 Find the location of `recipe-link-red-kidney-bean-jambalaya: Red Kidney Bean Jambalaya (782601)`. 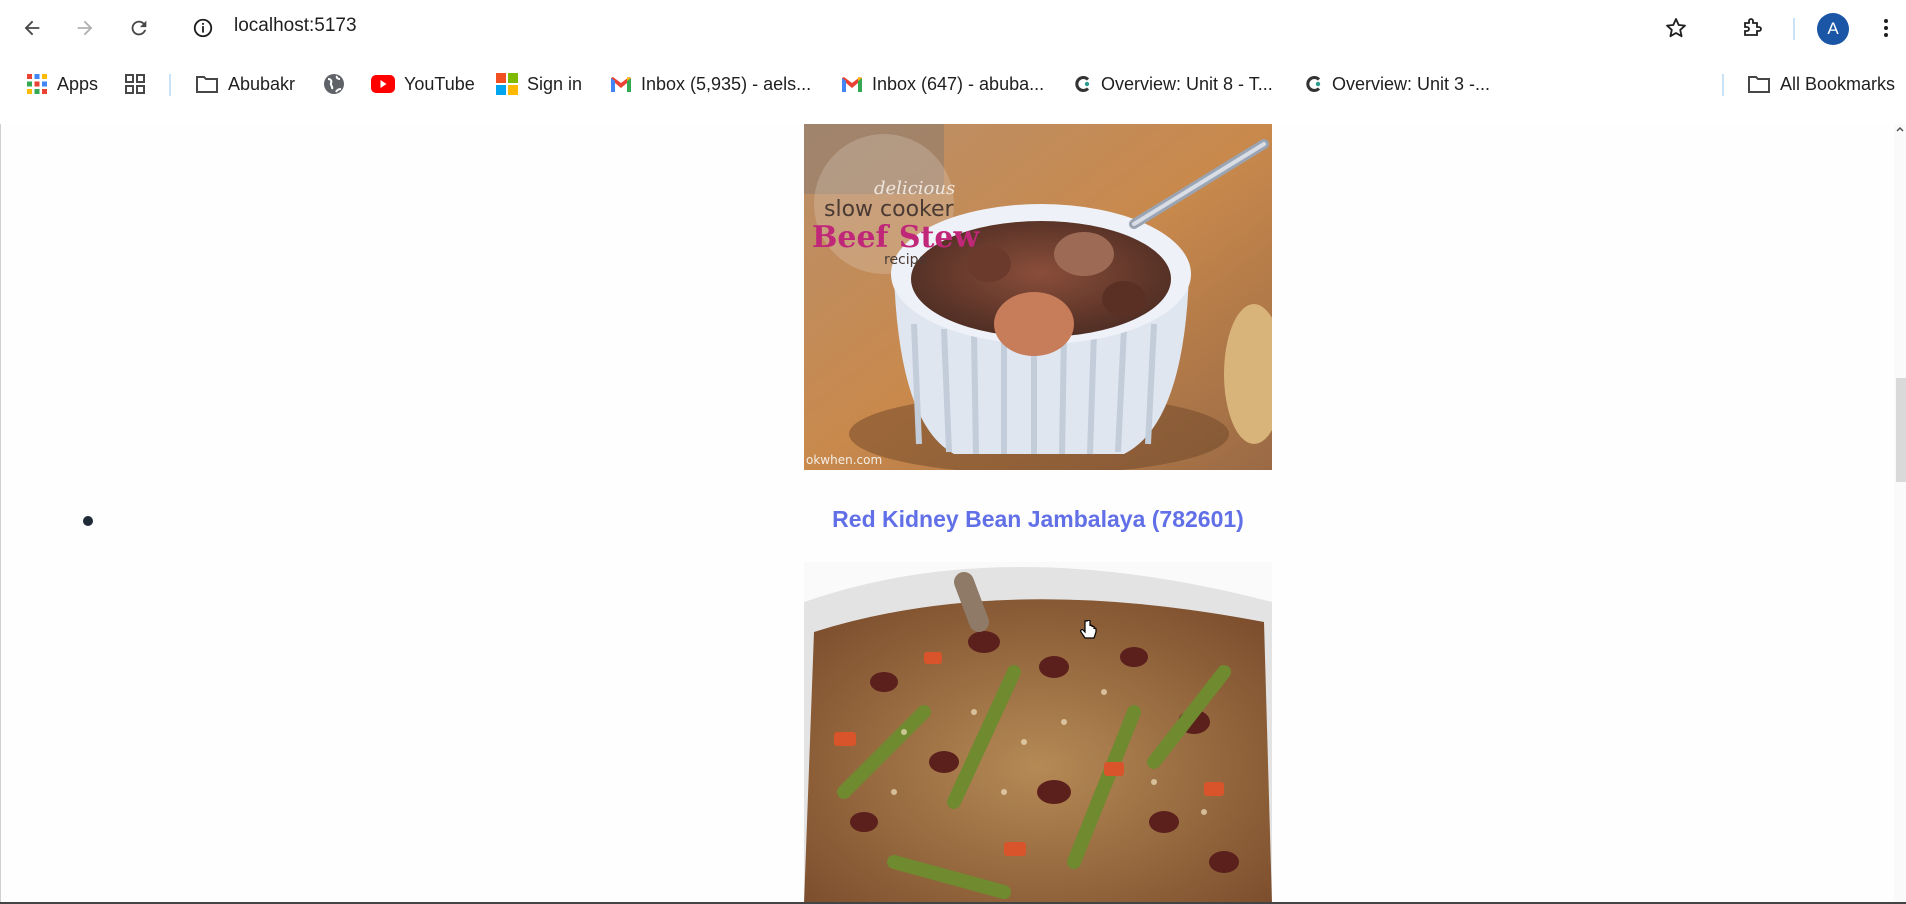

recipe-link-red-kidney-bean-jambalaya: Red Kidney Bean Jambalaya (782601) is located at coordinates (953, 519).